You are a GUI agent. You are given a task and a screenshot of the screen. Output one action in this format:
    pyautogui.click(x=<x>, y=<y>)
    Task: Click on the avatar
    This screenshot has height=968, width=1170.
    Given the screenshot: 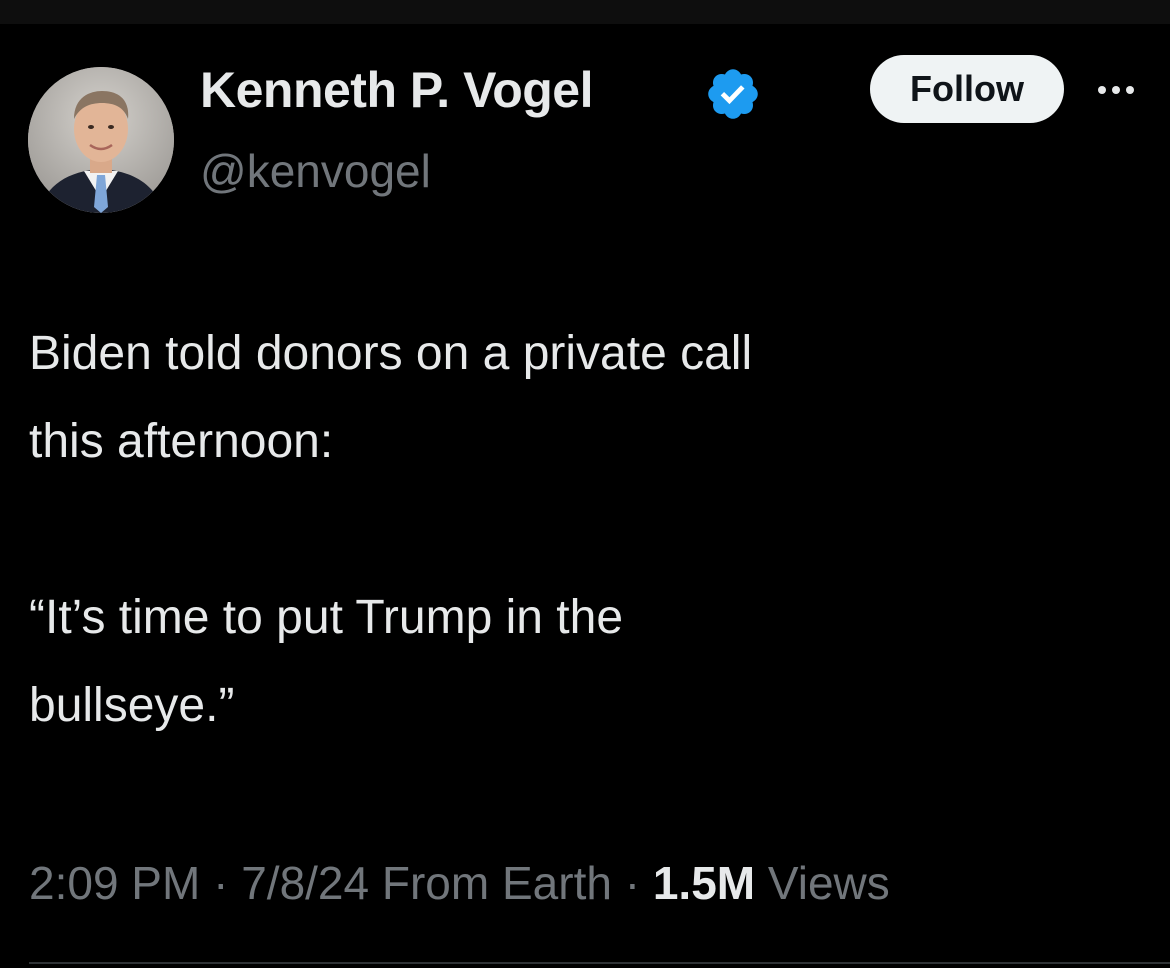 What is the action you would take?
    pyautogui.click(x=101, y=140)
    